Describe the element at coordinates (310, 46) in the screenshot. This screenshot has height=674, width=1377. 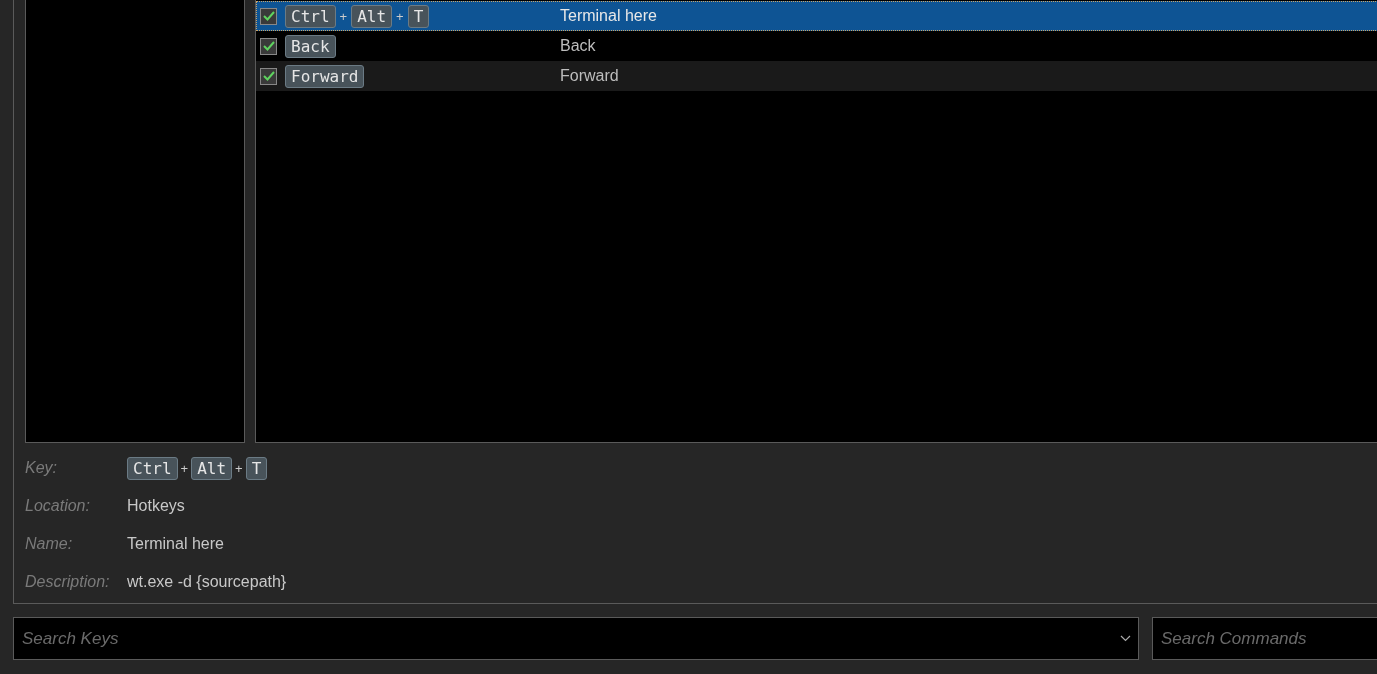
I see `key-cap: Back` at that location.